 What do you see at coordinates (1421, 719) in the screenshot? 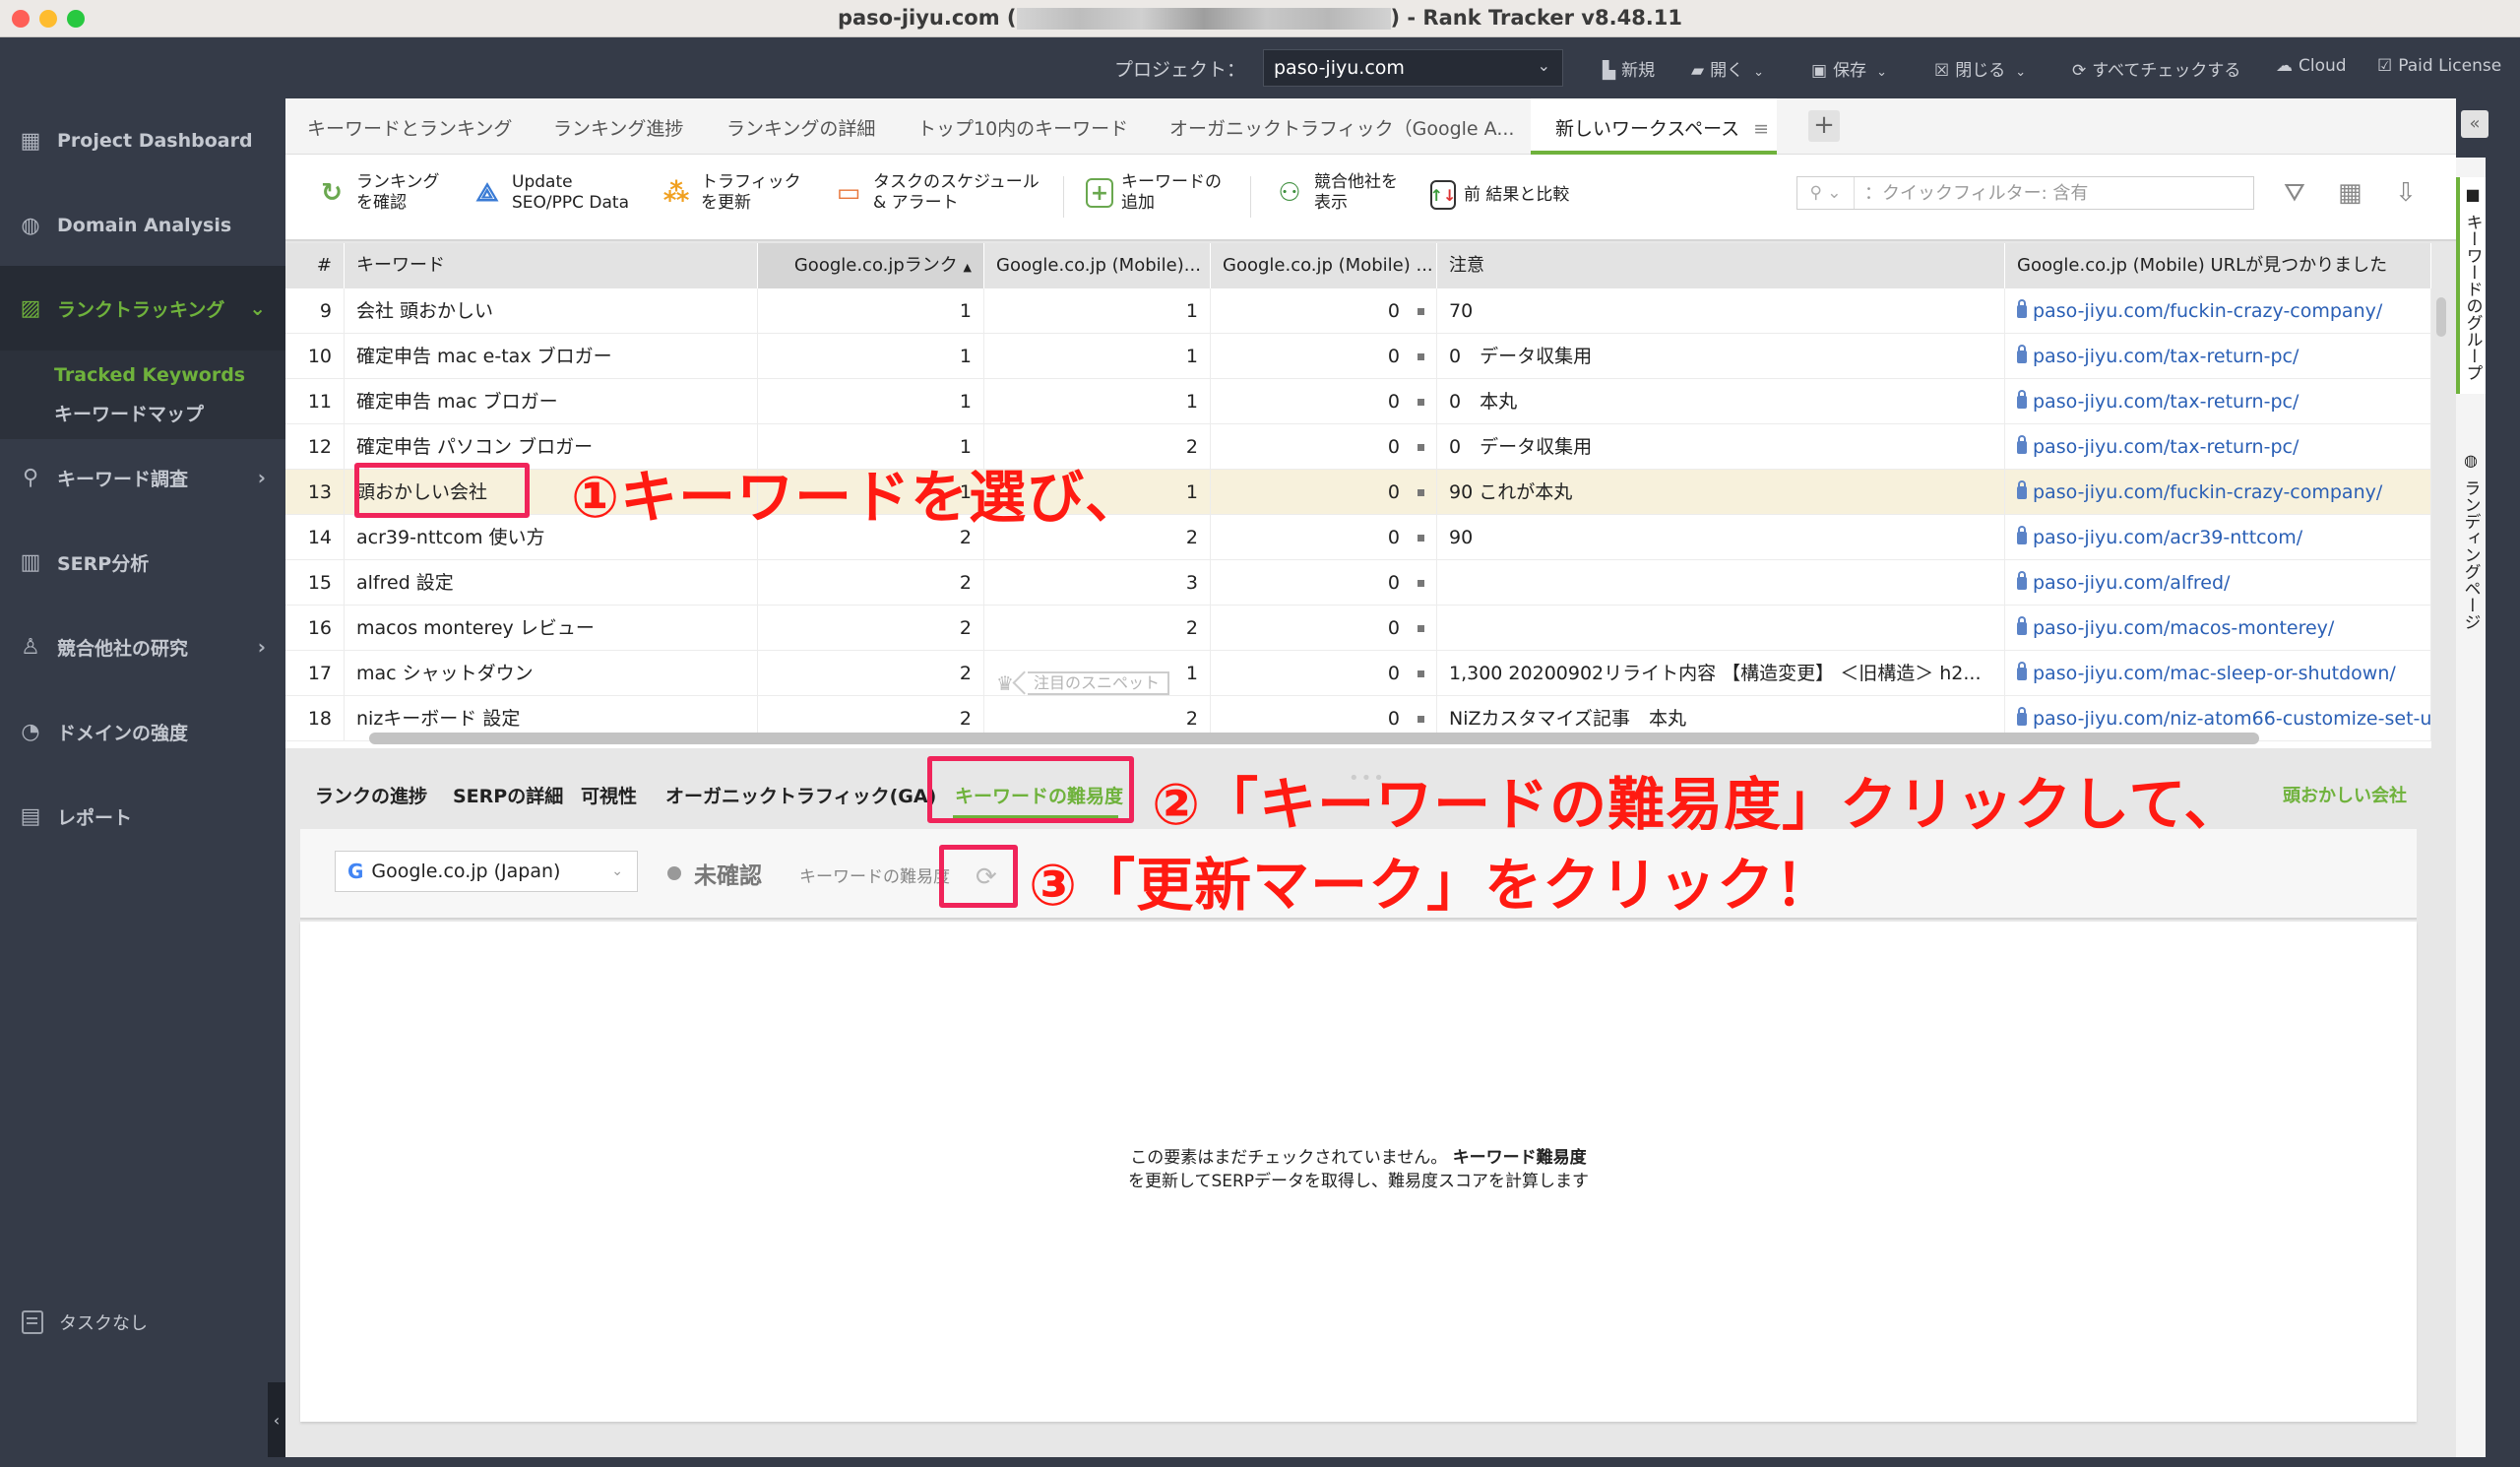
I see `square-marker-icon` at bounding box center [1421, 719].